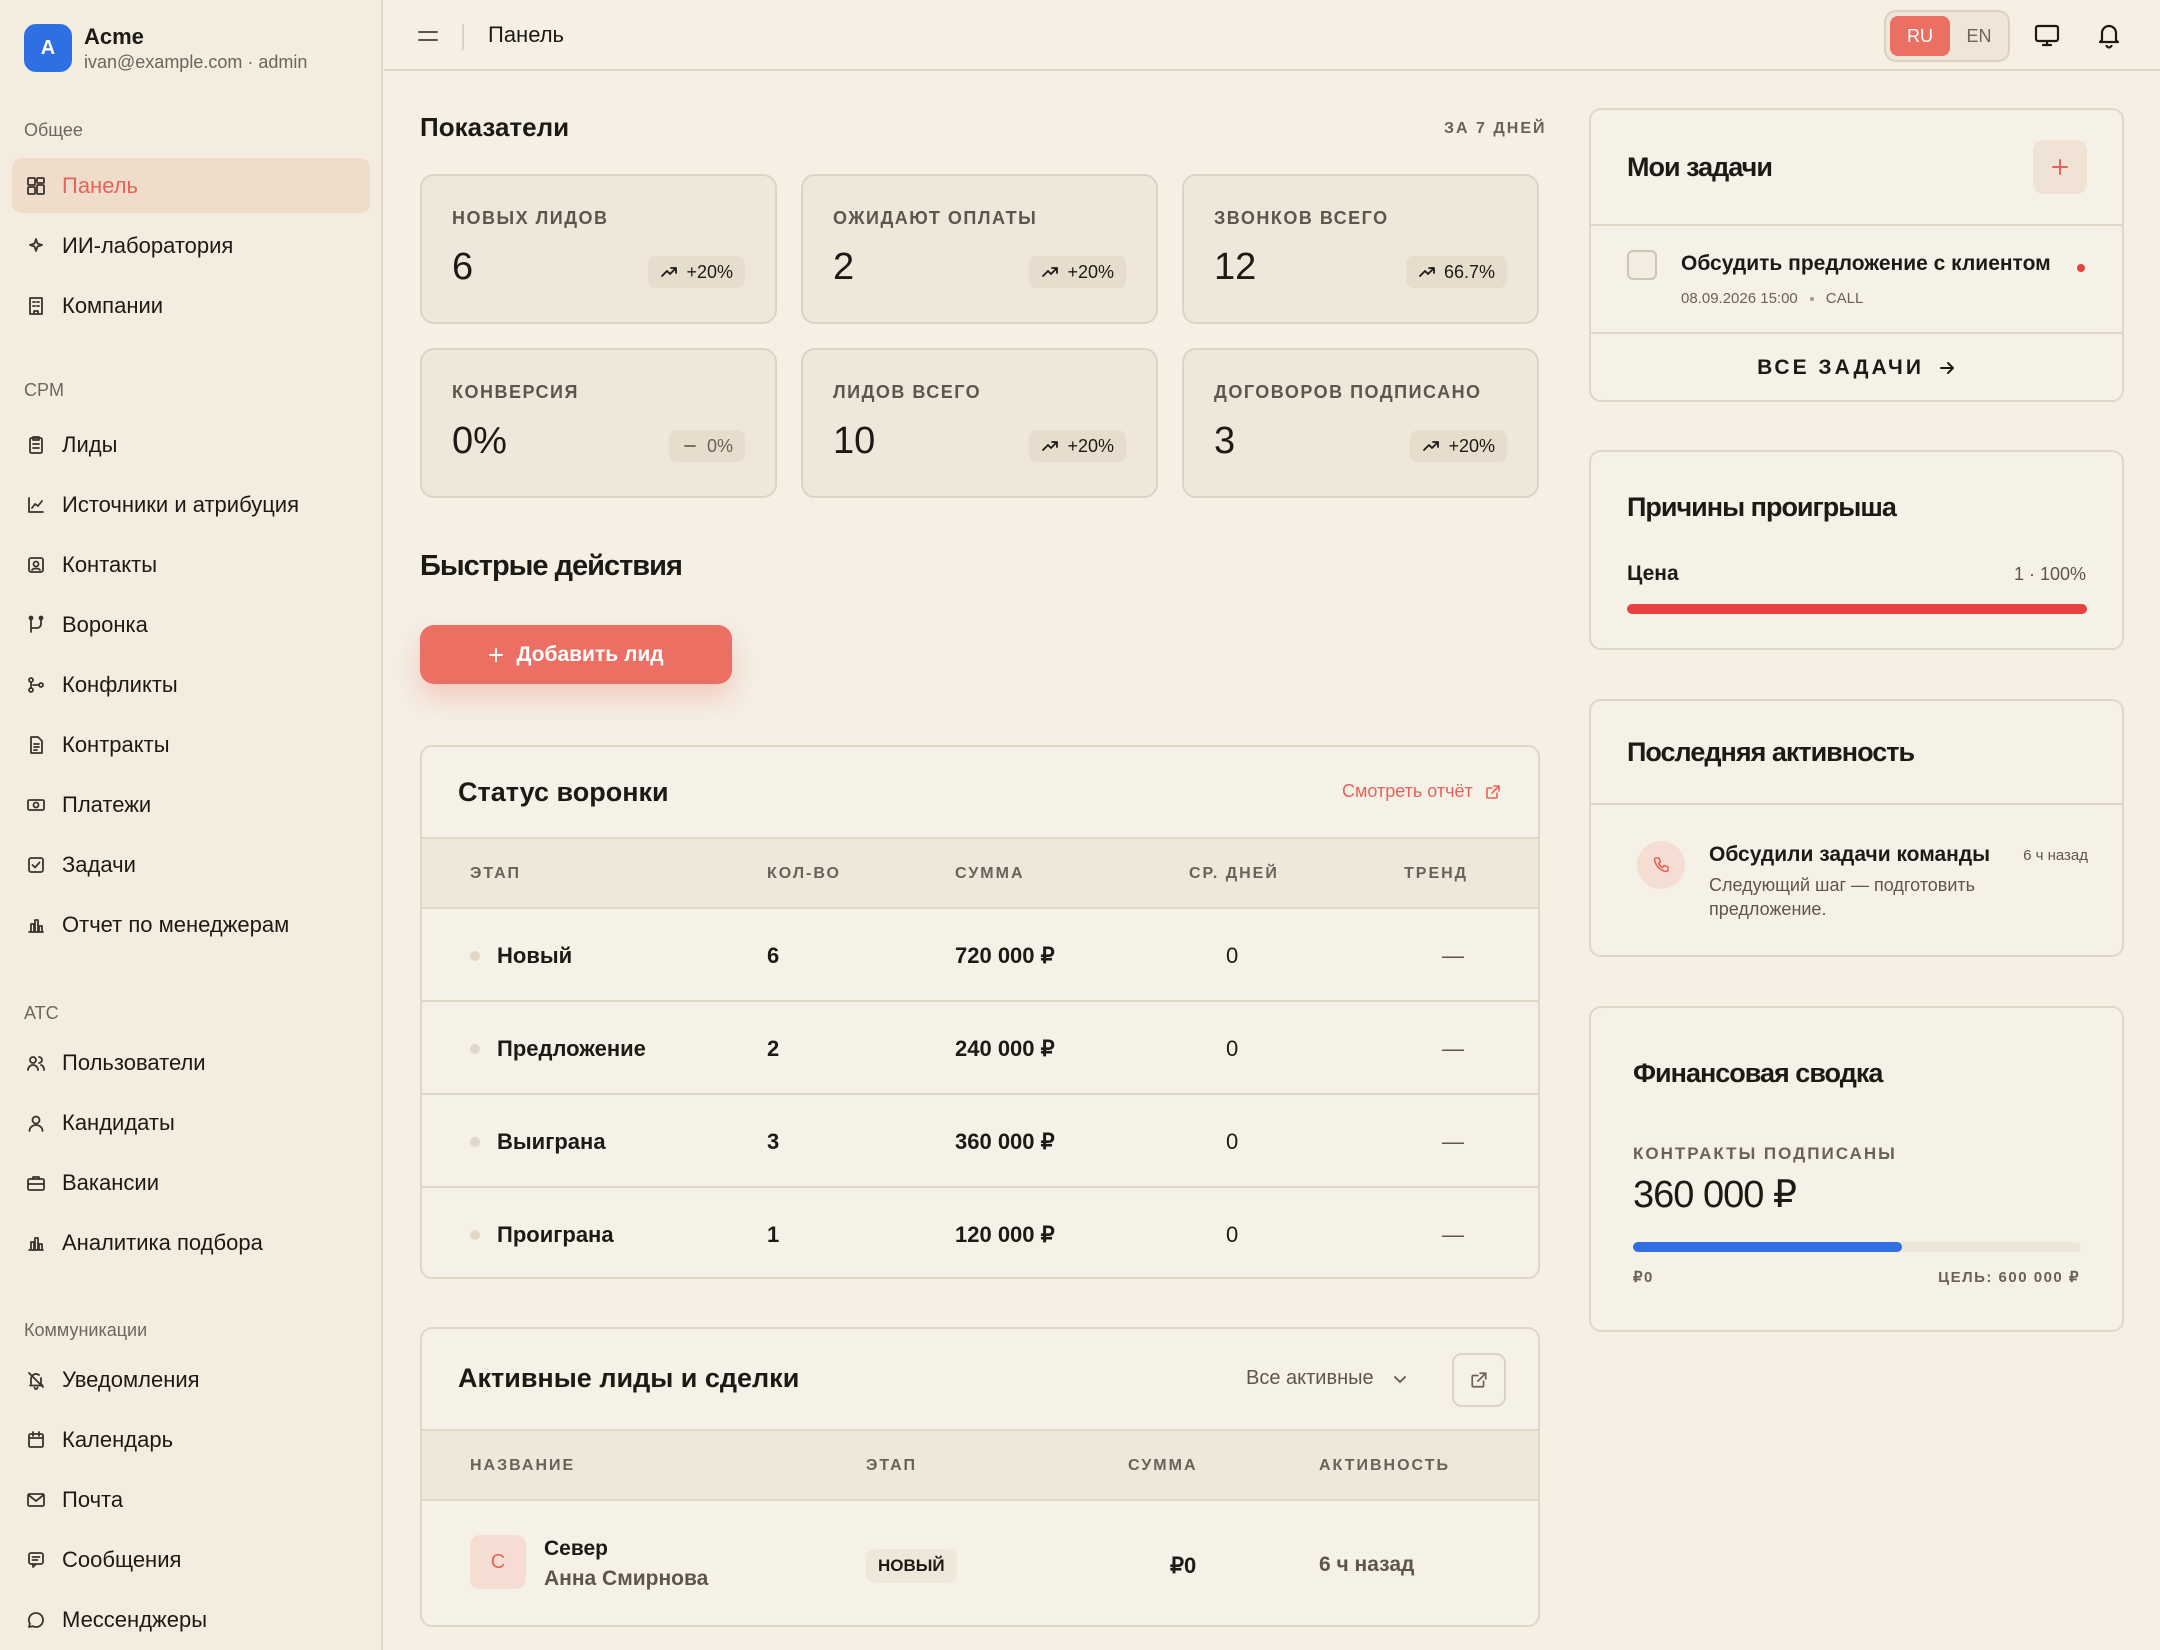 This screenshot has height=1650, width=2160. What do you see at coordinates (1850, 854) in the screenshot?
I see `activity-title: Обсудили задачи команды` at bounding box center [1850, 854].